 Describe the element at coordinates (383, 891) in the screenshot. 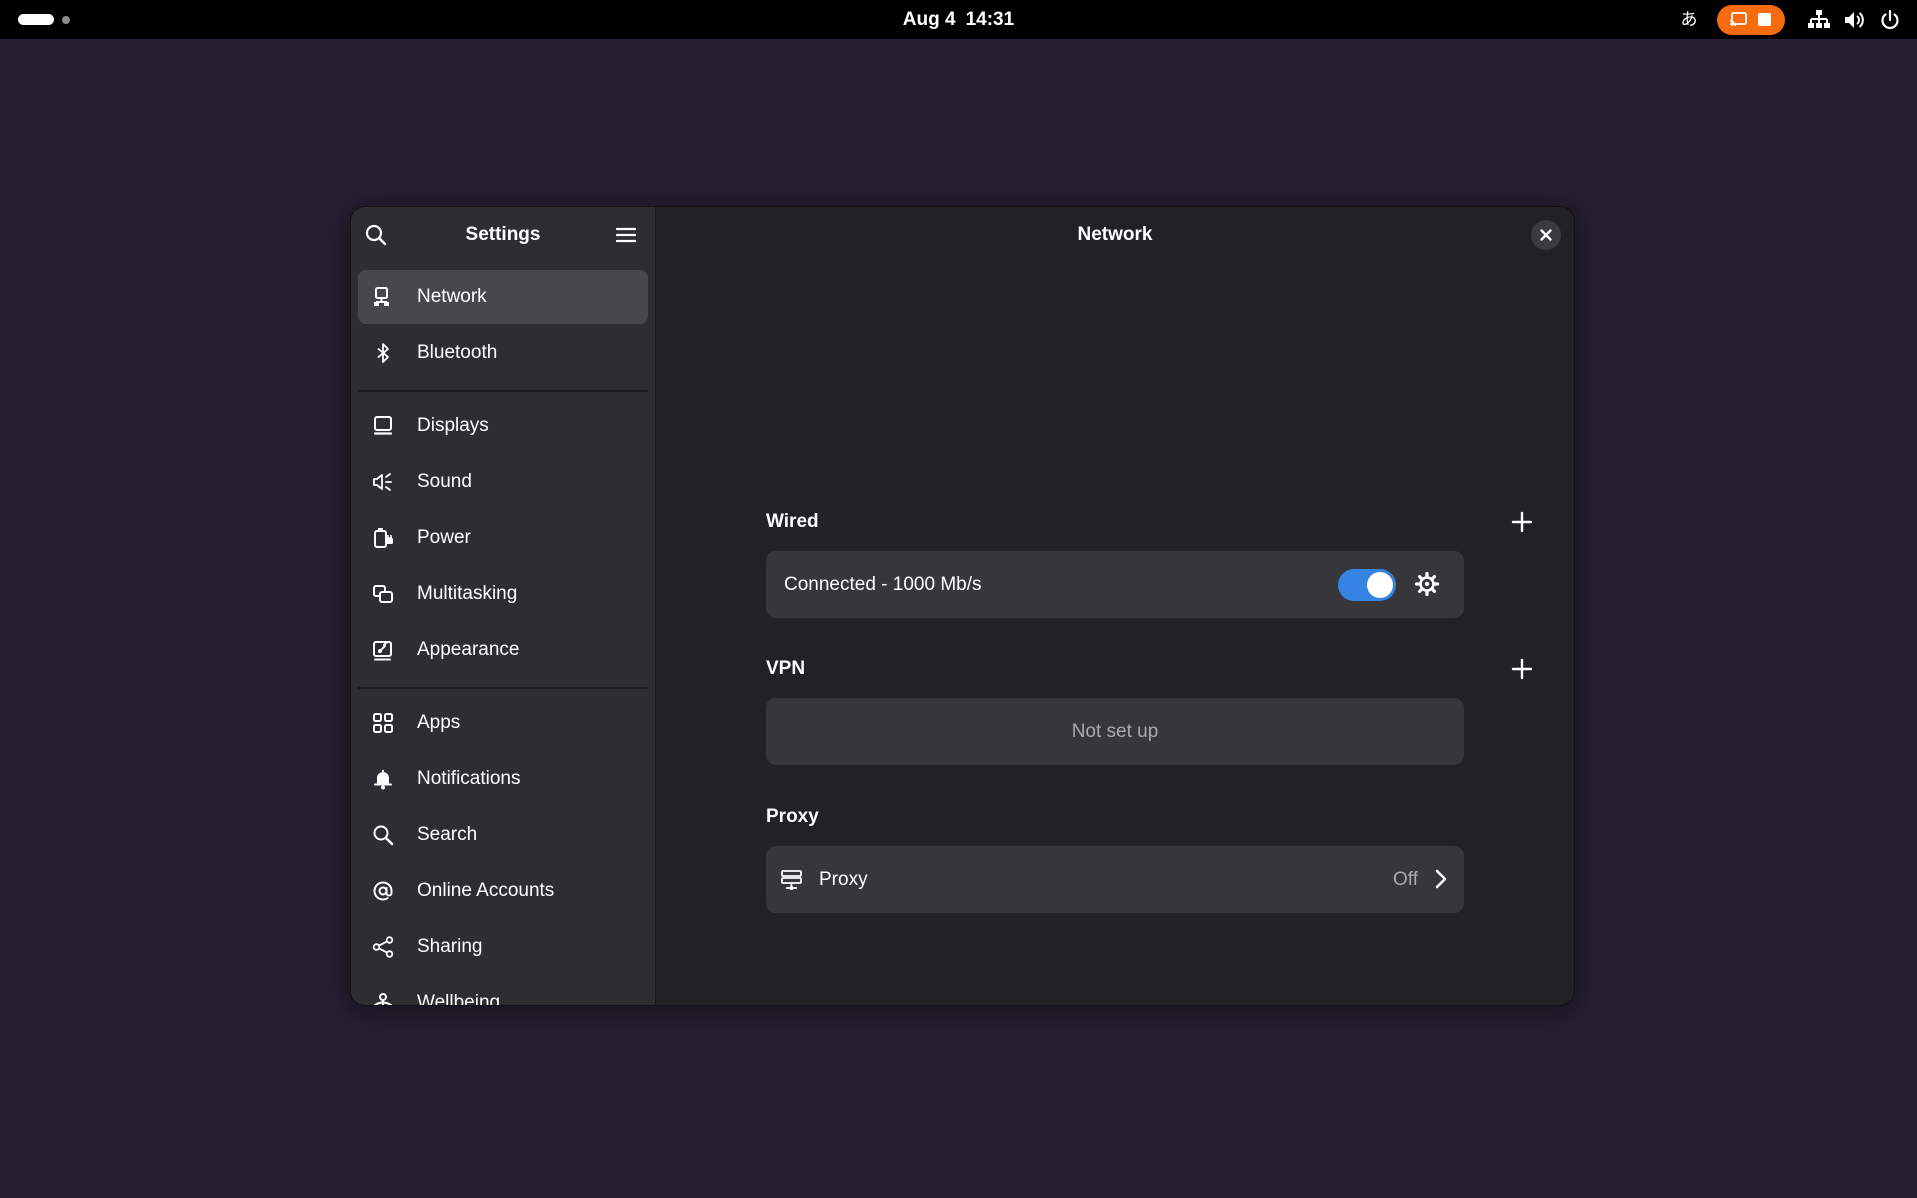

I see `at-sign-icon` at that location.